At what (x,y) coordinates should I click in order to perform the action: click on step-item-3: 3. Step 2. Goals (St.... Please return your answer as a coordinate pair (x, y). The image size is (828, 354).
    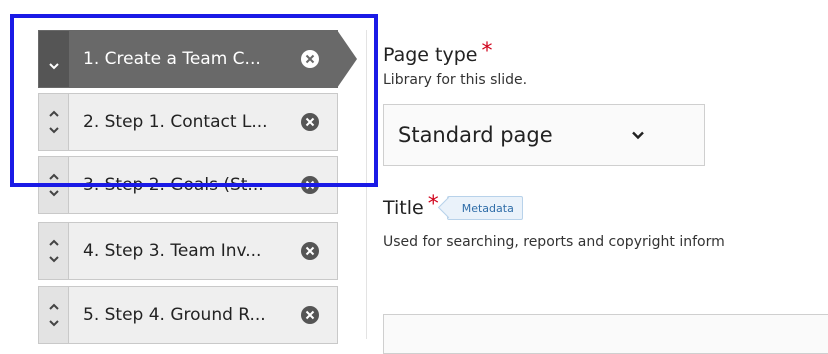
    Looking at the image, I should click on (188, 185).